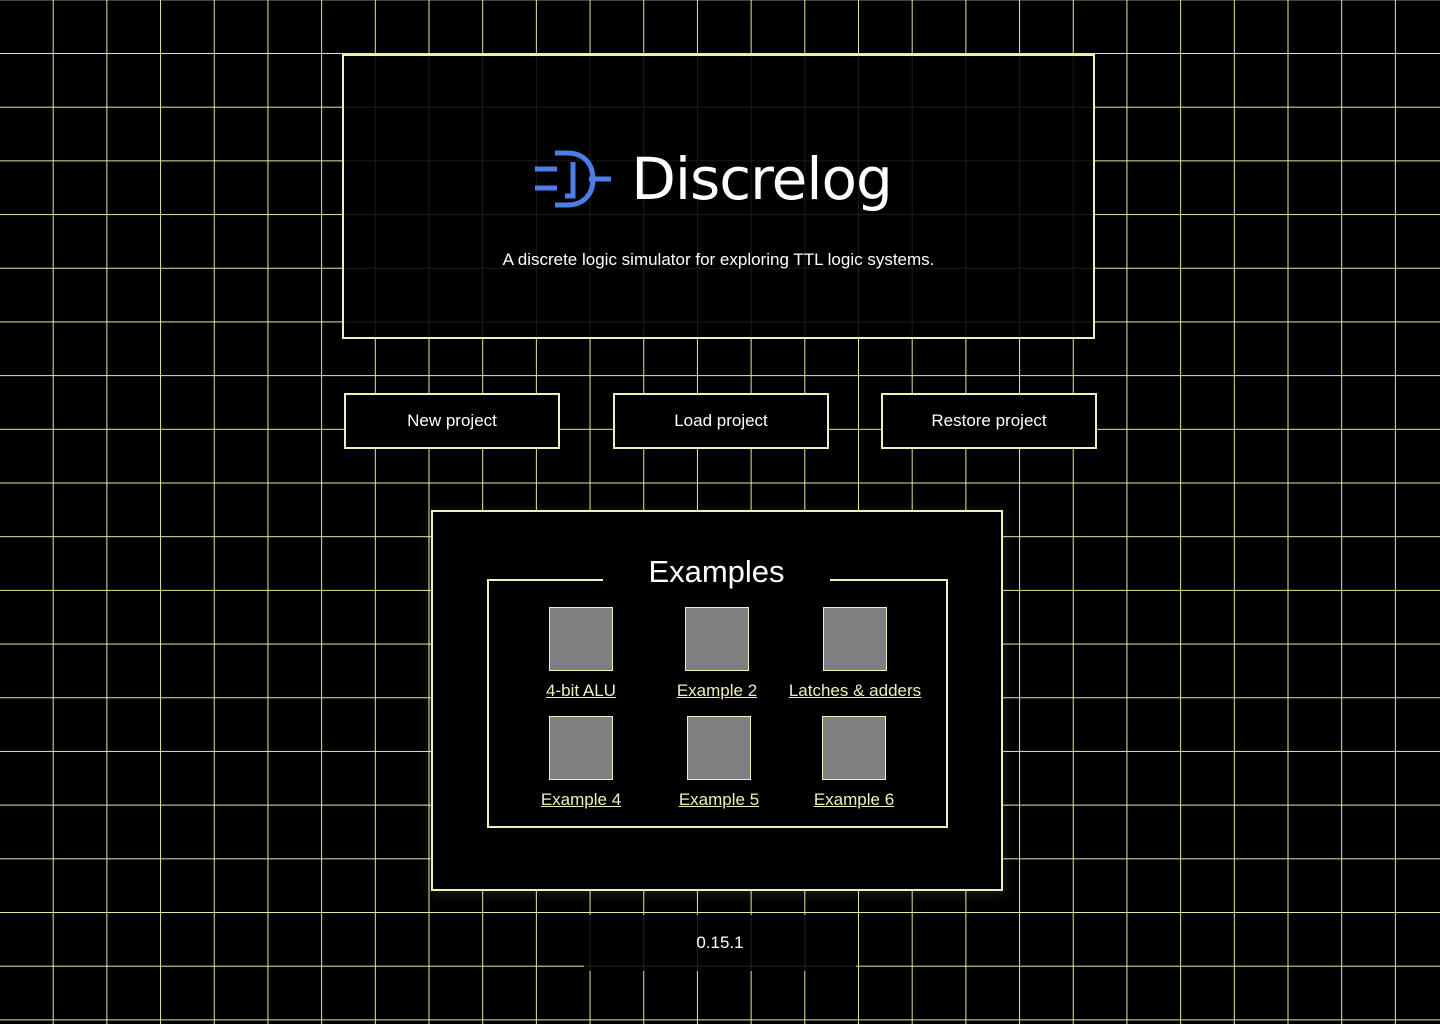 The width and height of the screenshot is (1440, 1024). What do you see at coordinates (581, 800) in the screenshot?
I see `example-link: Example 4` at bounding box center [581, 800].